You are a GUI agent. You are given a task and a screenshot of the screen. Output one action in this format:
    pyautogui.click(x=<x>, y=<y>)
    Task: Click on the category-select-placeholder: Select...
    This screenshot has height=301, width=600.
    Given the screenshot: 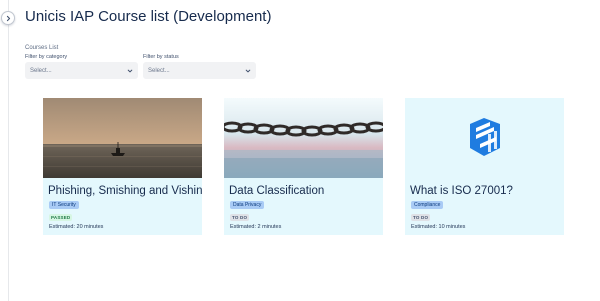 What is the action you would take?
    pyautogui.click(x=41, y=70)
    